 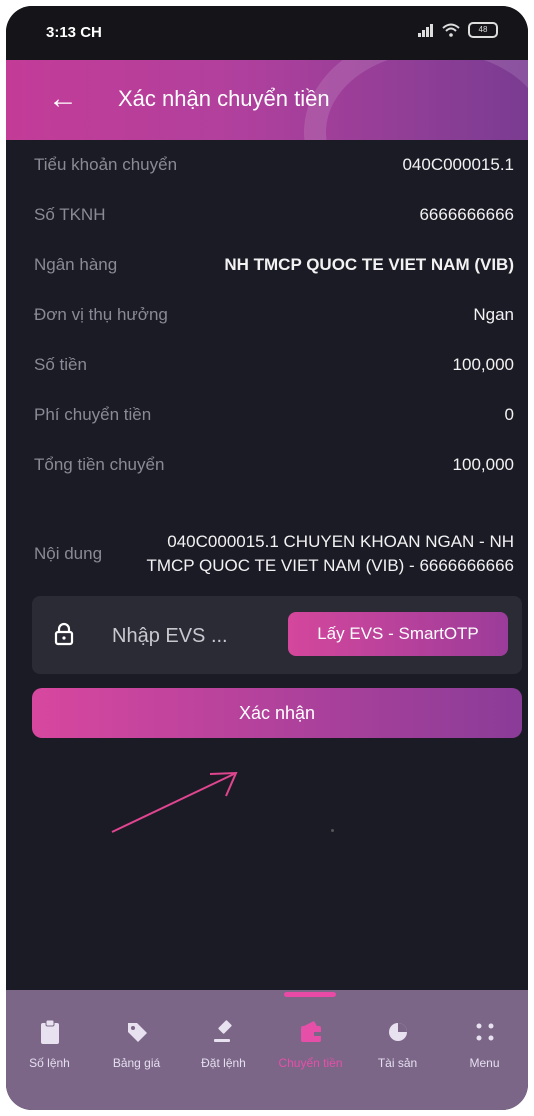 What do you see at coordinates (174, 802) in the screenshot?
I see `annotation-arrow-icon` at bounding box center [174, 802].